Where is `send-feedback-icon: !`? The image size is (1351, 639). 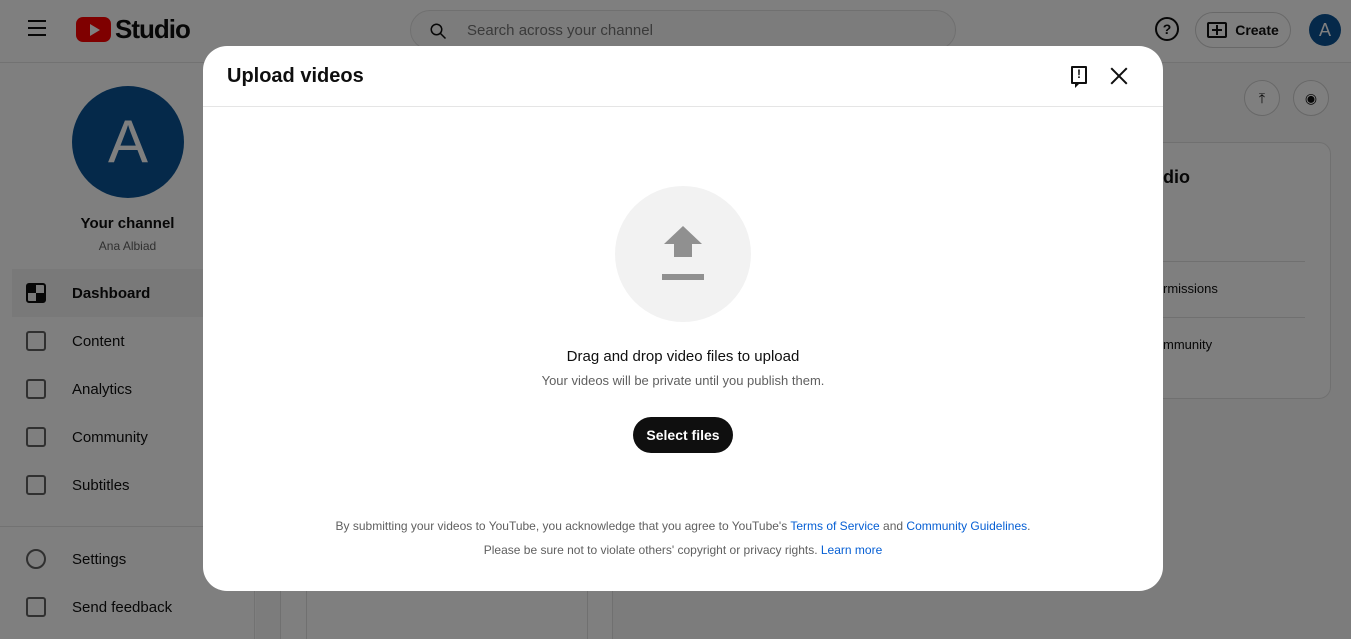 send-feedback-icon: ! is located at coordinates (1079, 77).